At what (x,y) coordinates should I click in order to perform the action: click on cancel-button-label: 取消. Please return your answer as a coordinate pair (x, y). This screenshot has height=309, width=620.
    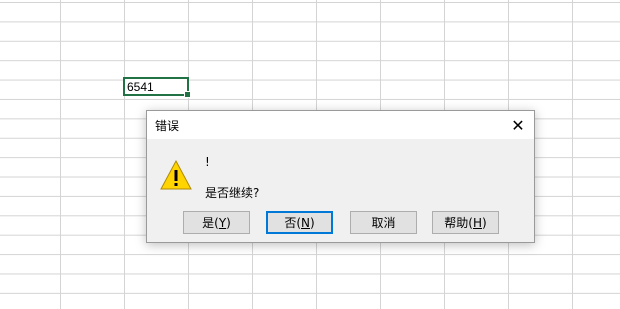
    Looking at the image, I should click on (383, 223).